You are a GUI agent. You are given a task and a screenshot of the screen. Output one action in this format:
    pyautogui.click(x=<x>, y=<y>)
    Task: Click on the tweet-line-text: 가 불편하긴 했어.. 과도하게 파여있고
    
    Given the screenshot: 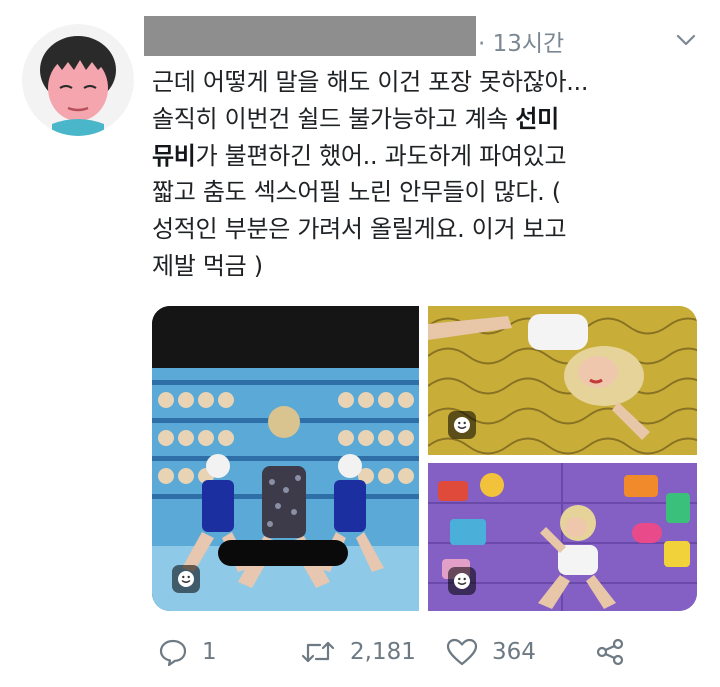 What is the action you would take?
    pyautogui.click(x=381, y=155)
    